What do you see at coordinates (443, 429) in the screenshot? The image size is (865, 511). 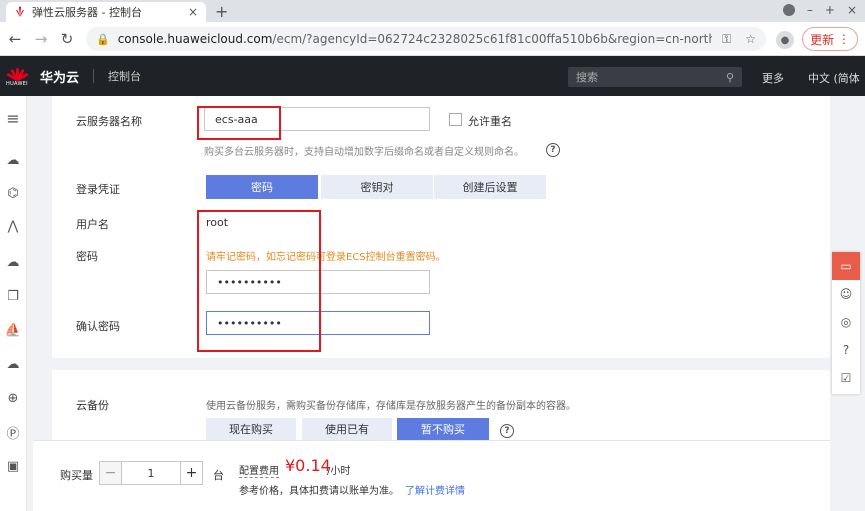 I see `backup-option-none: 暂不购买` at bounding box center [443, 429].